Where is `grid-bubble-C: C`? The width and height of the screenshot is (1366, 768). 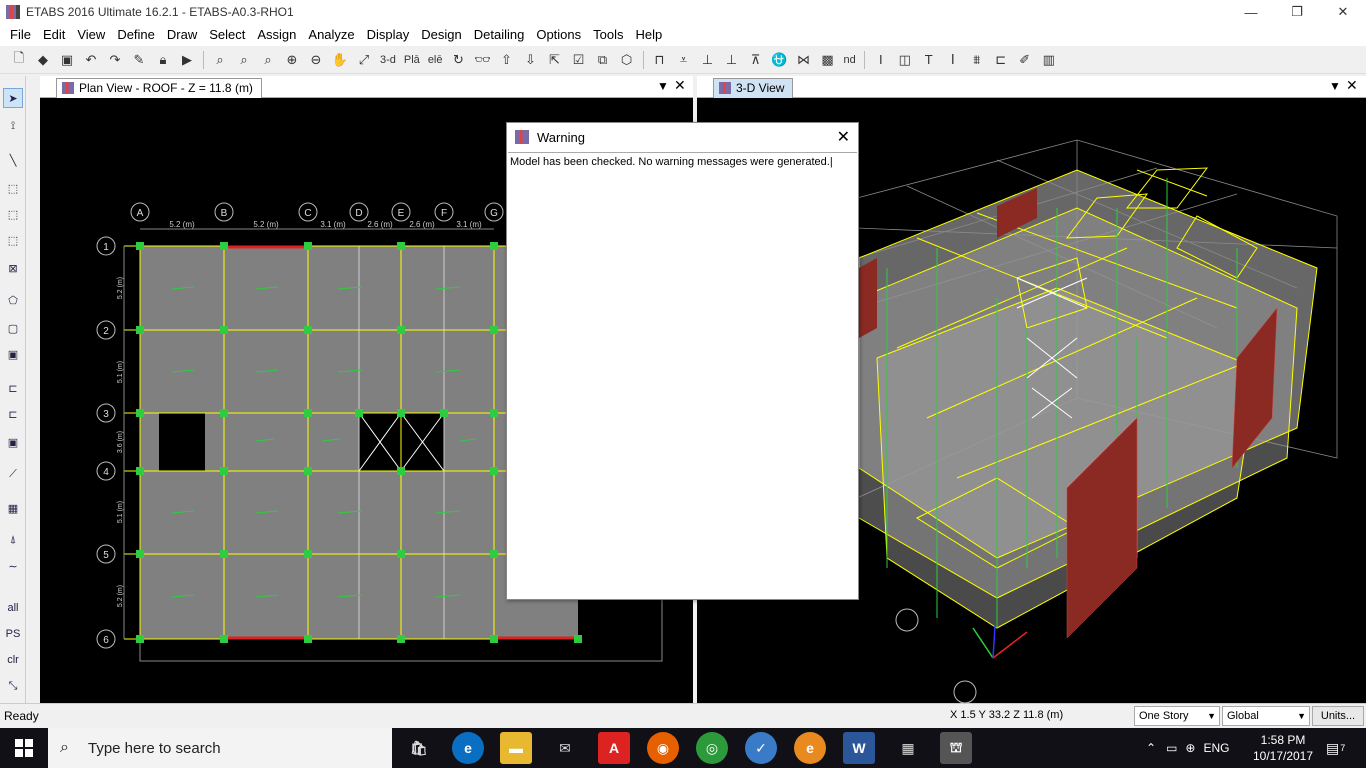
grid-bubble-C: C is located at coordinates (308, 212).